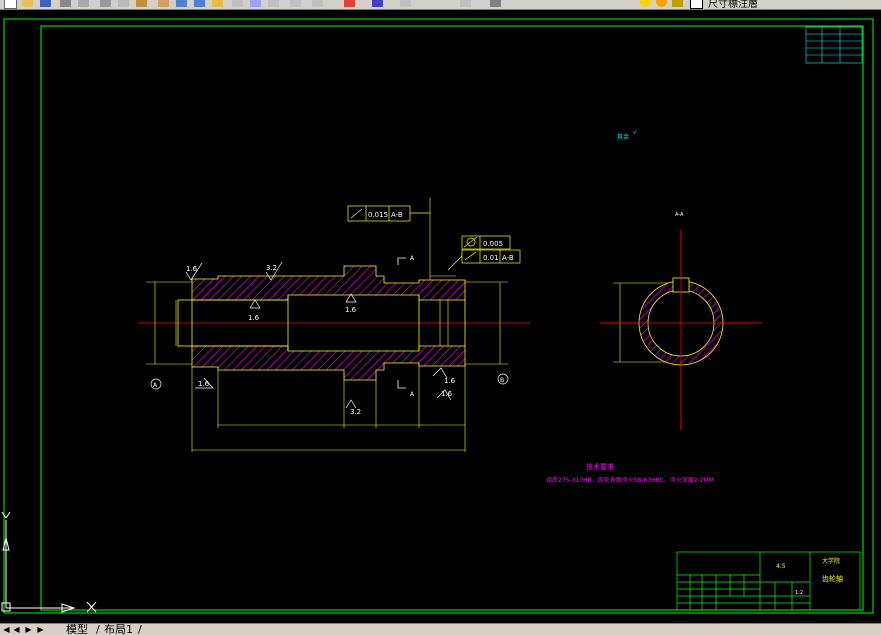  Describe the element at coordinates (661, 3) in the screenshot. I see `sun-icon` at that location.